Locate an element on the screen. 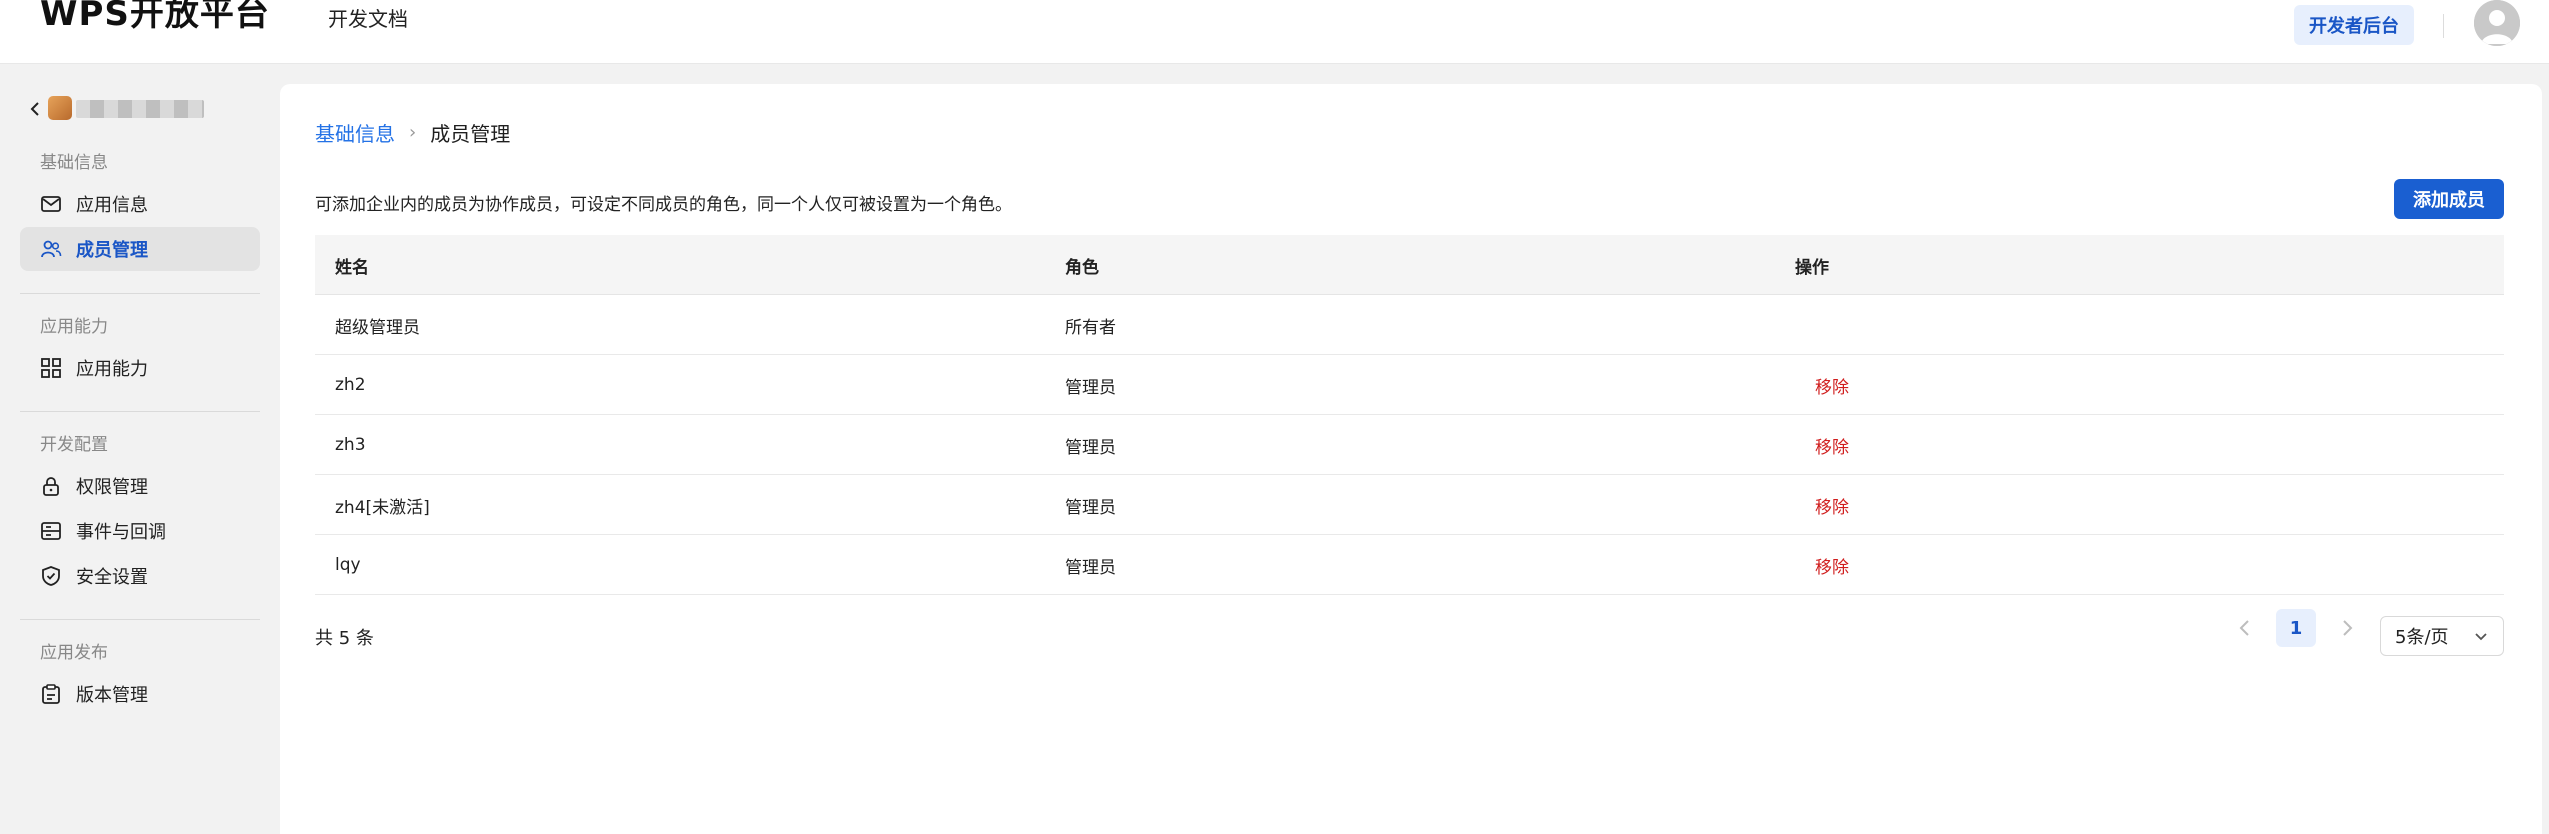 This screenshot has width=2549, height=834. sidebar-item-app-info: 应用信息 is located at coordinates (140, 204).